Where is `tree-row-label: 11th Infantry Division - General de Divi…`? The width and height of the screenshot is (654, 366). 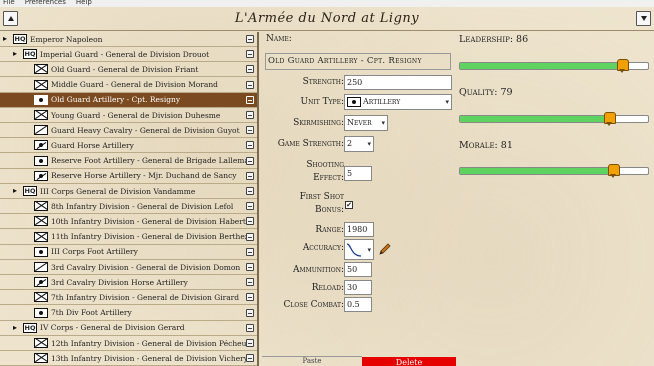
tree-row-label: 11th Infantry Division - General de Divi… is located at coordinates (148, 237).